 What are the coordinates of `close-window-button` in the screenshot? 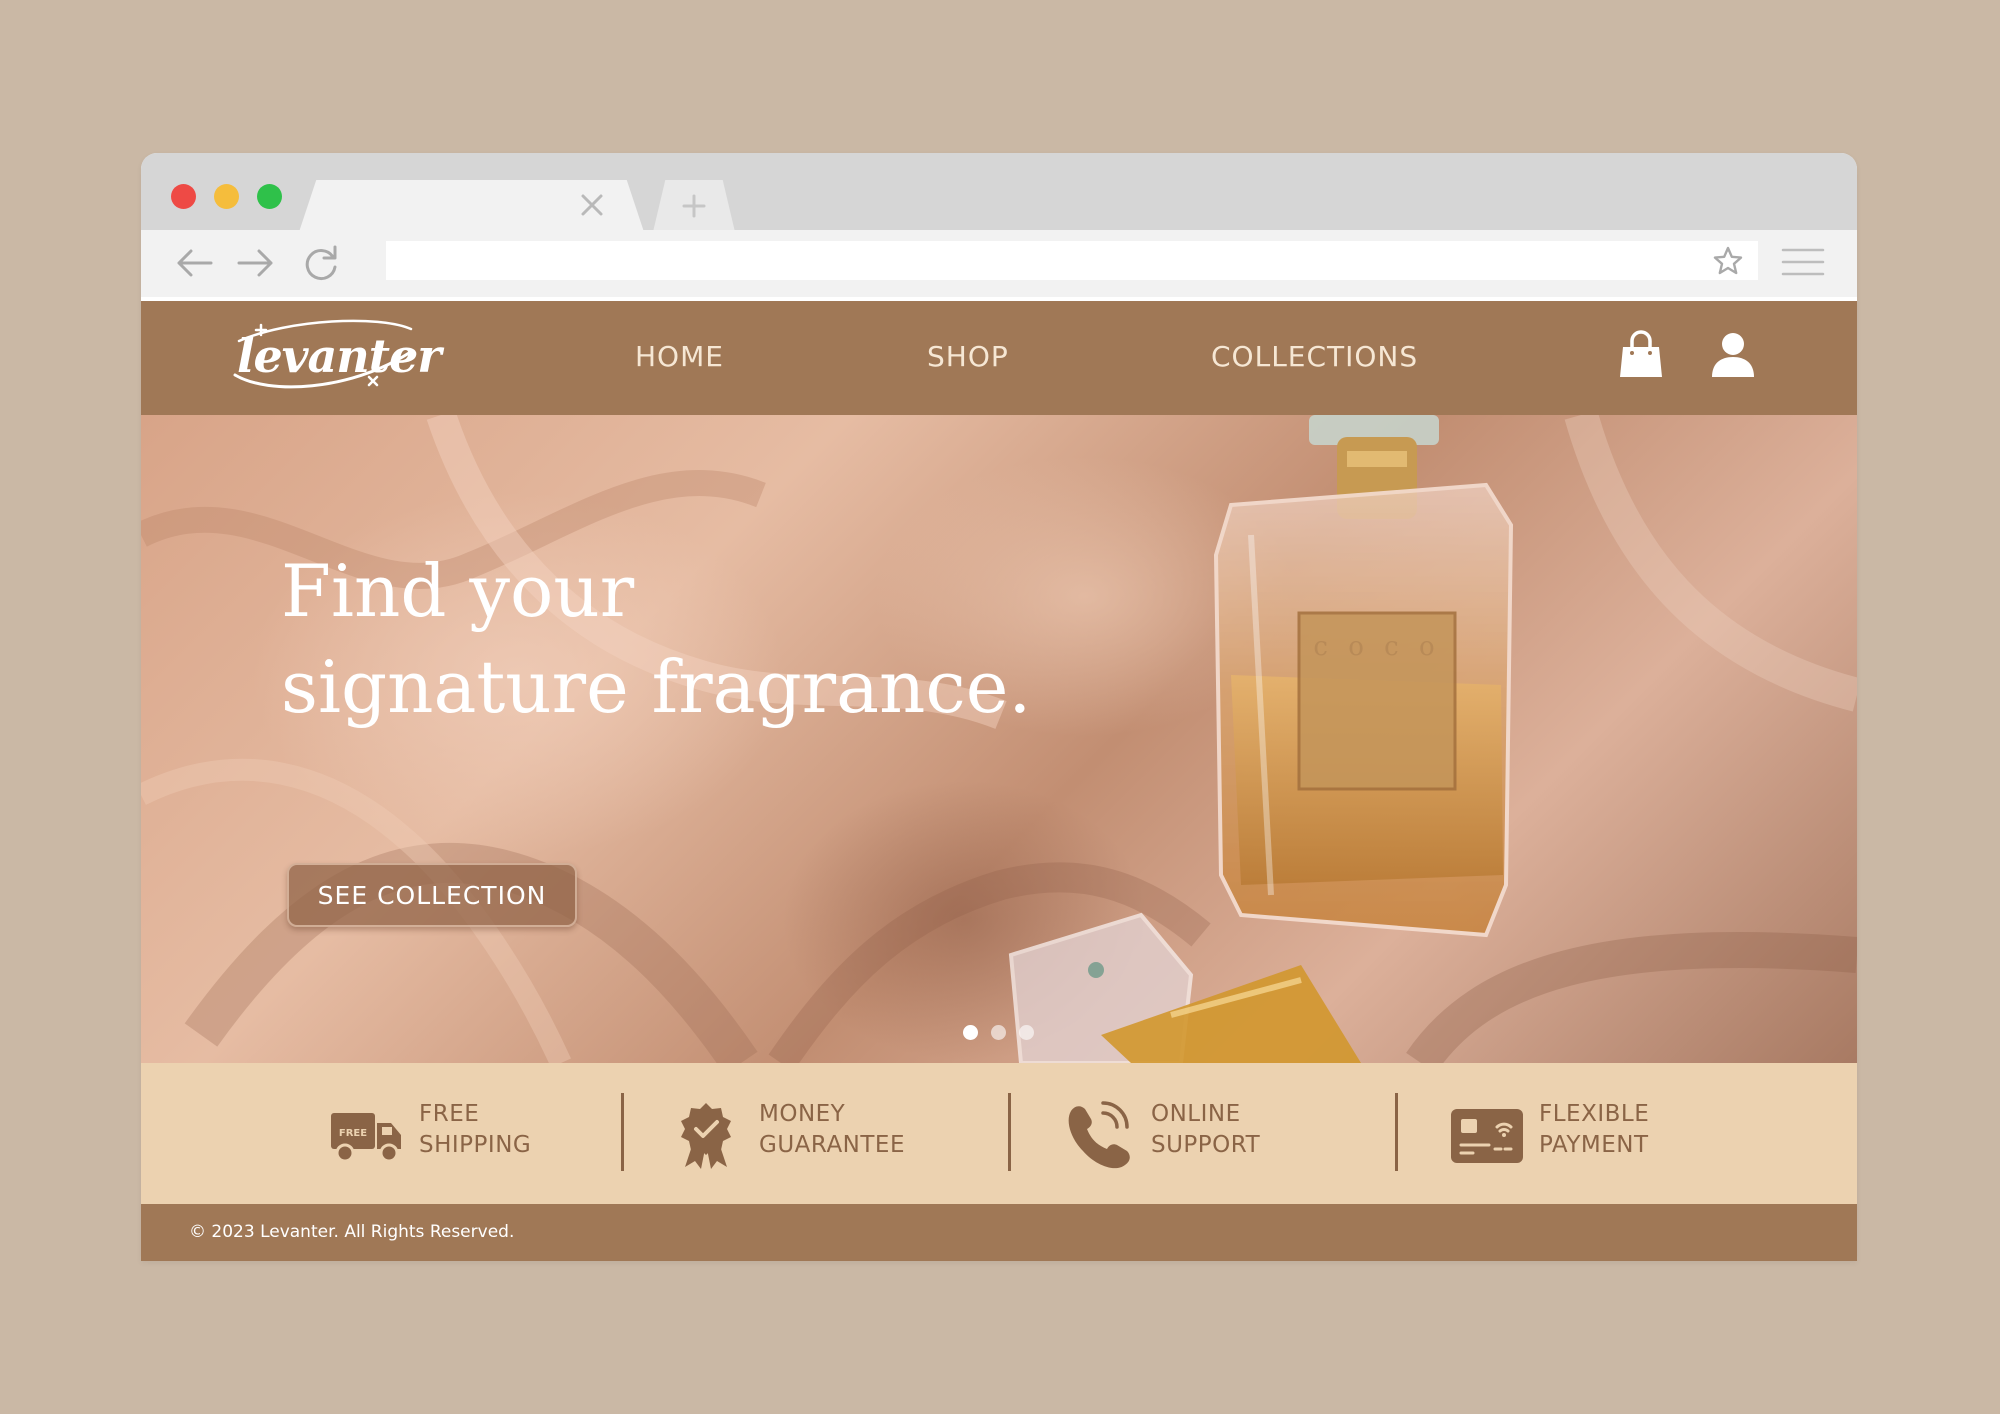 It's located at (183, 196).